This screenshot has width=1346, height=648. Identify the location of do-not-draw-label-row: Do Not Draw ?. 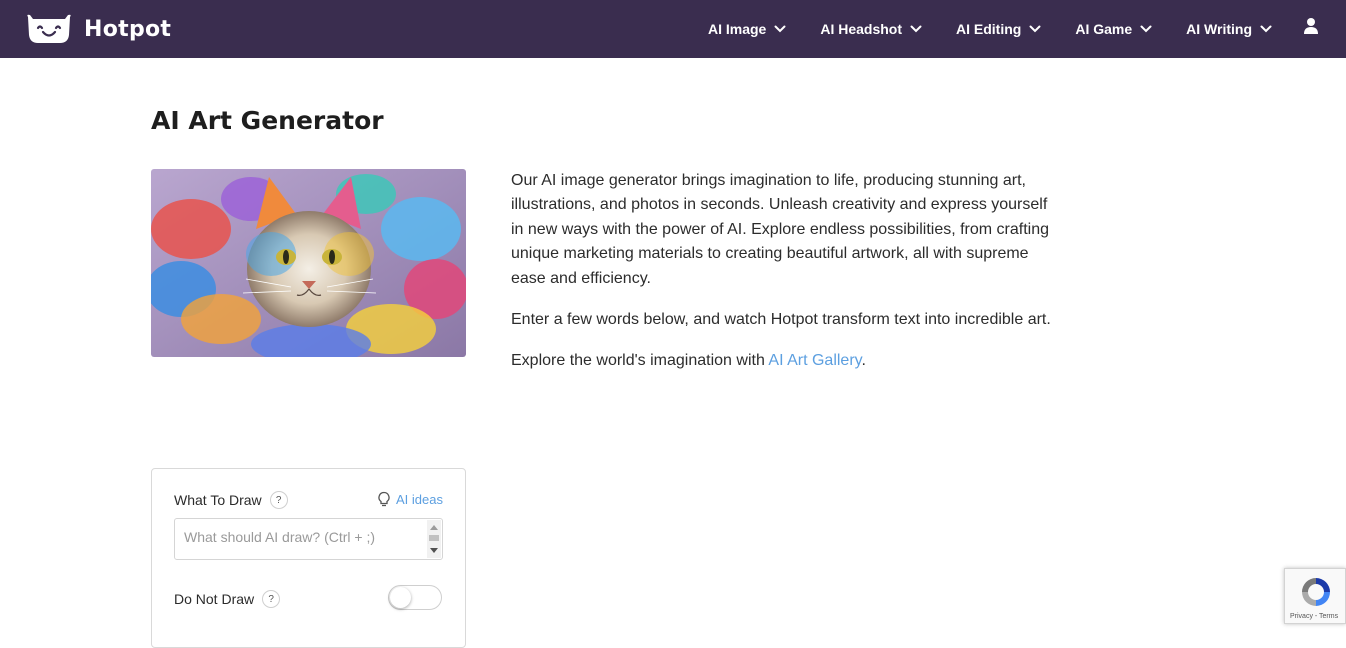
(227, 599).